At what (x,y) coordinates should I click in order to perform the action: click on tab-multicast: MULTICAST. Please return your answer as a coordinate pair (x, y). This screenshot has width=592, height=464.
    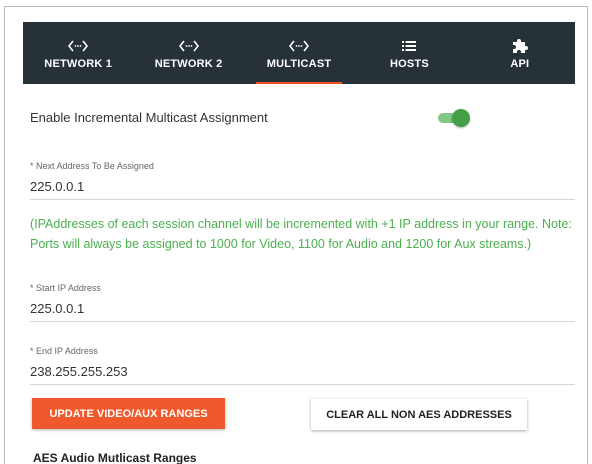
    Looking at the image, I should click on (299, 53).